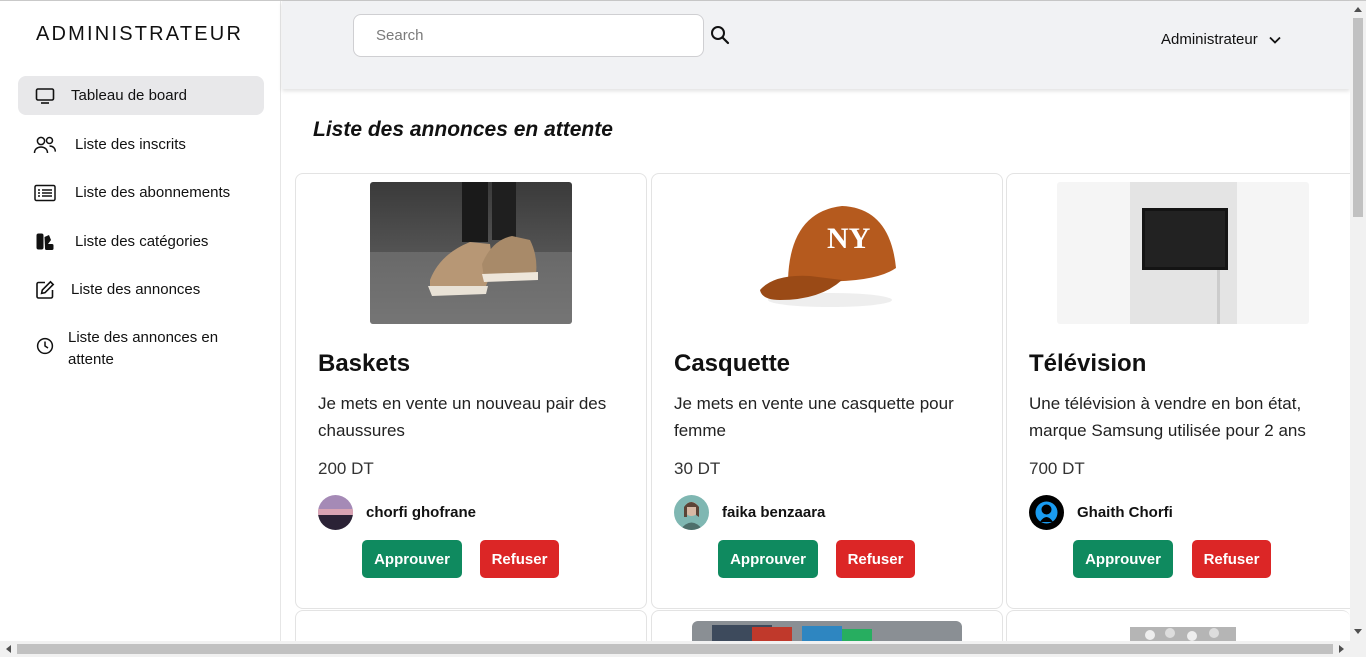 This screenshot has height=657, width=1366. I want to click on sidebar-item-annonces: Liste des annonces, so click(141, 290).